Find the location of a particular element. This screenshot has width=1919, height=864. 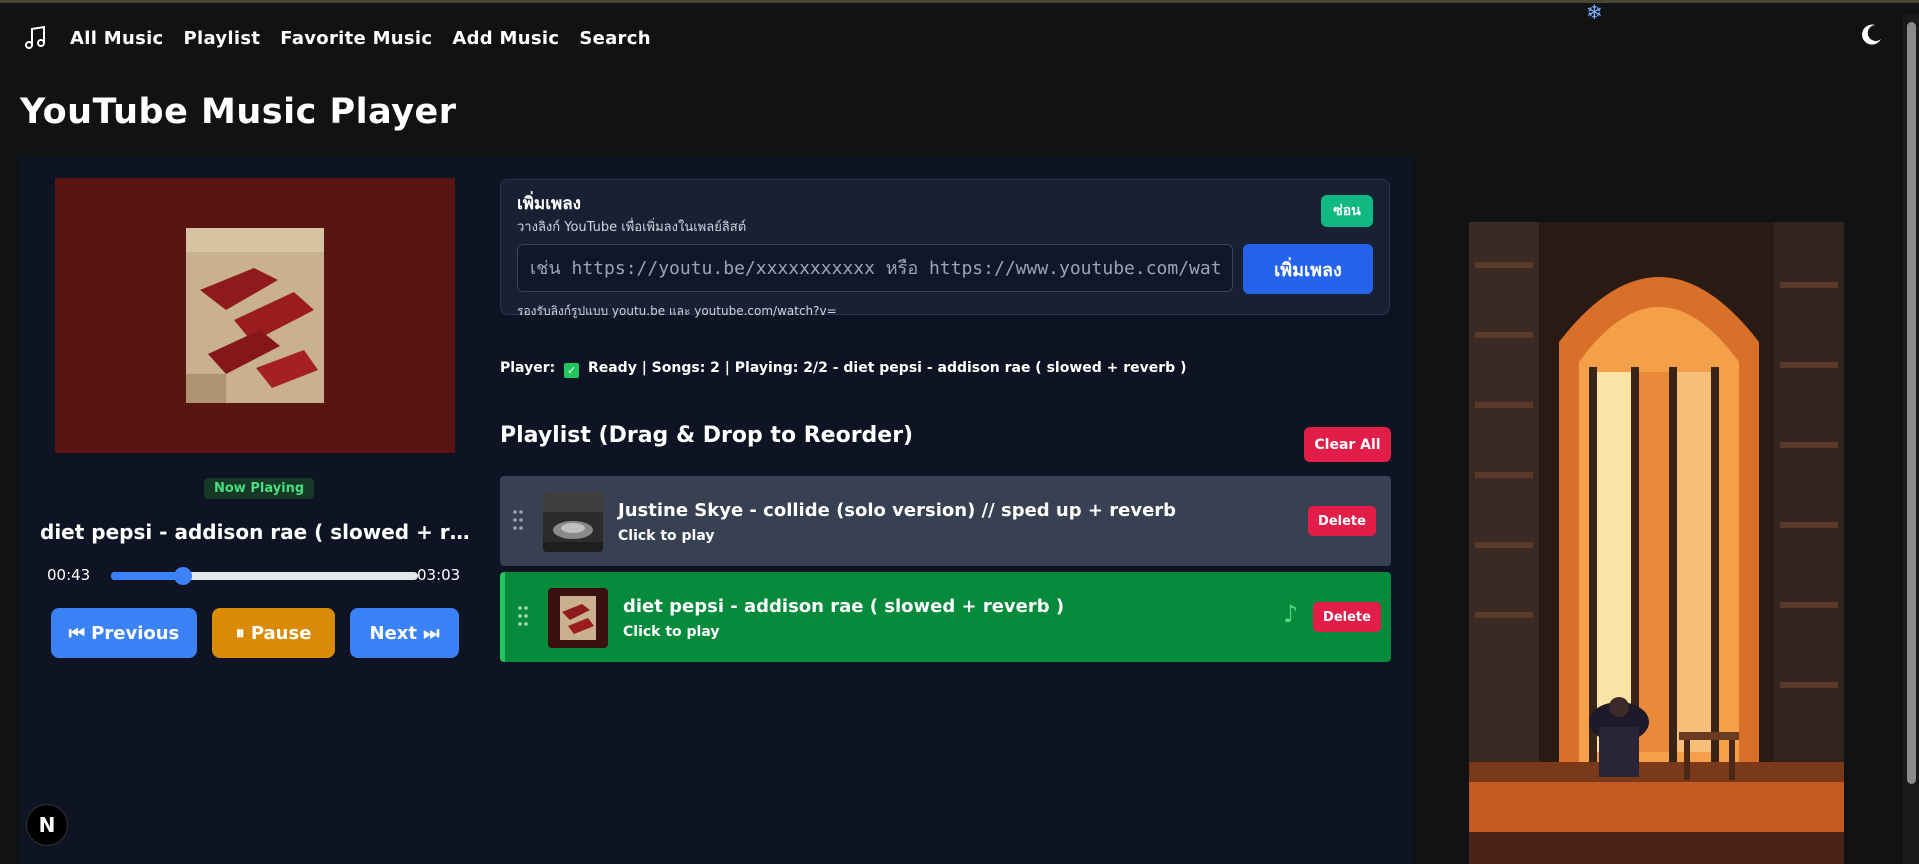

previous-button: ⏮ Previous is located at coordinates (124, 633).